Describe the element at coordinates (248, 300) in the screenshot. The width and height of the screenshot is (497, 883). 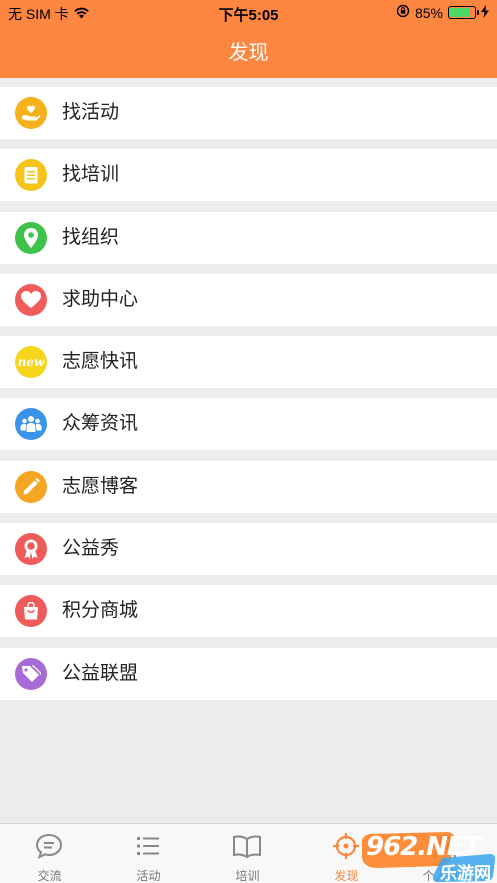
I see `menu-item-help-center: 求助中心` at that location.